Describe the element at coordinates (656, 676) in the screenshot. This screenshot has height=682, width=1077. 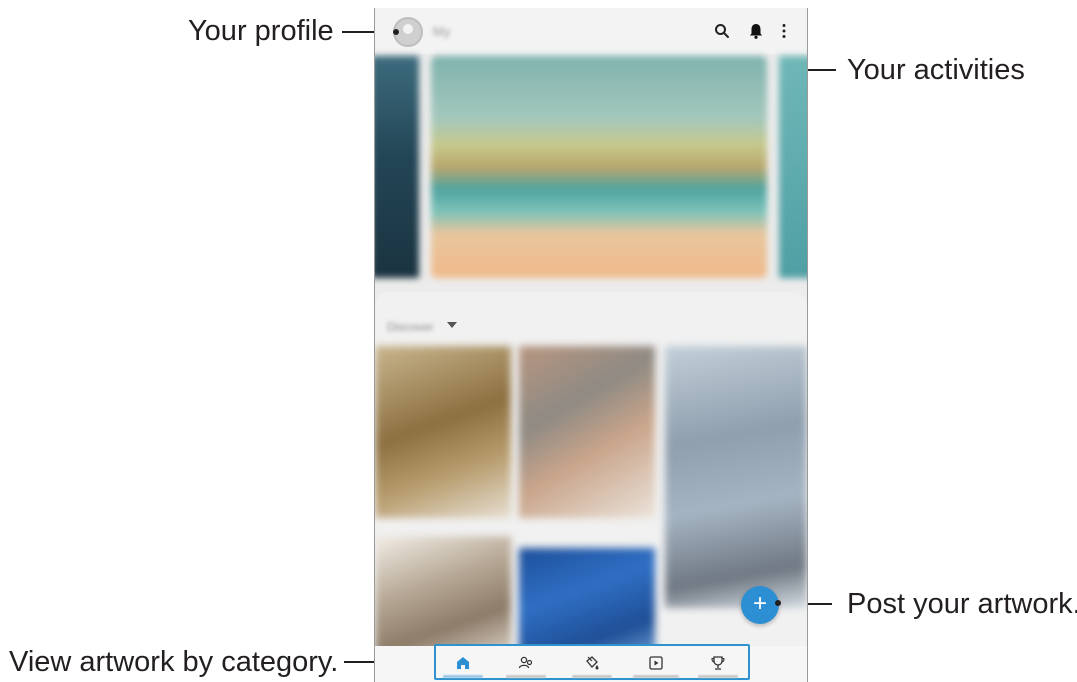
I see `nav-label-video` at that location.